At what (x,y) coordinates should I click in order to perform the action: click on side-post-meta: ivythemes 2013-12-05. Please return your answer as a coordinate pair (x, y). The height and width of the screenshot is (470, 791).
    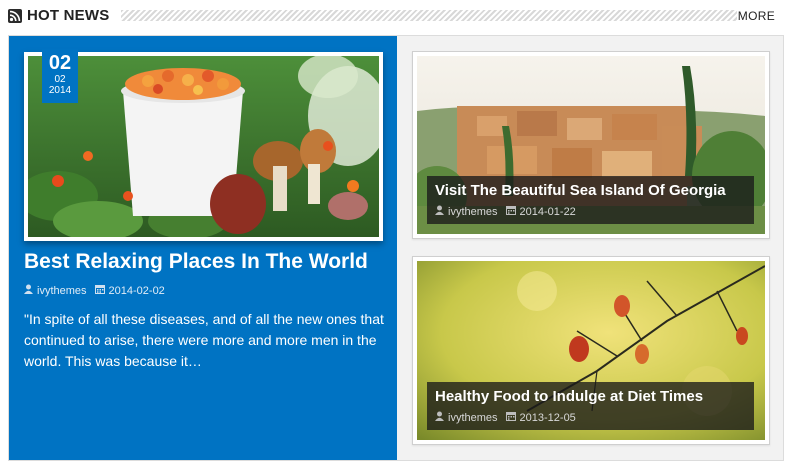
    Looking at the image, I should click on (590, 417).